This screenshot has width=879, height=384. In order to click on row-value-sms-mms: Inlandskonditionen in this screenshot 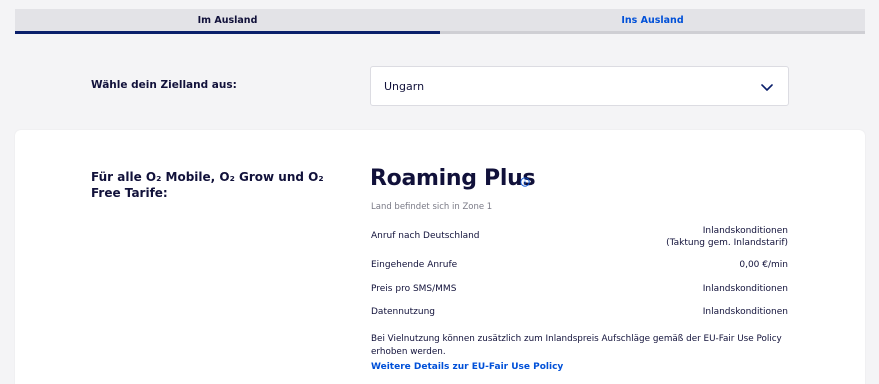, I will do `click(745, 289)`.